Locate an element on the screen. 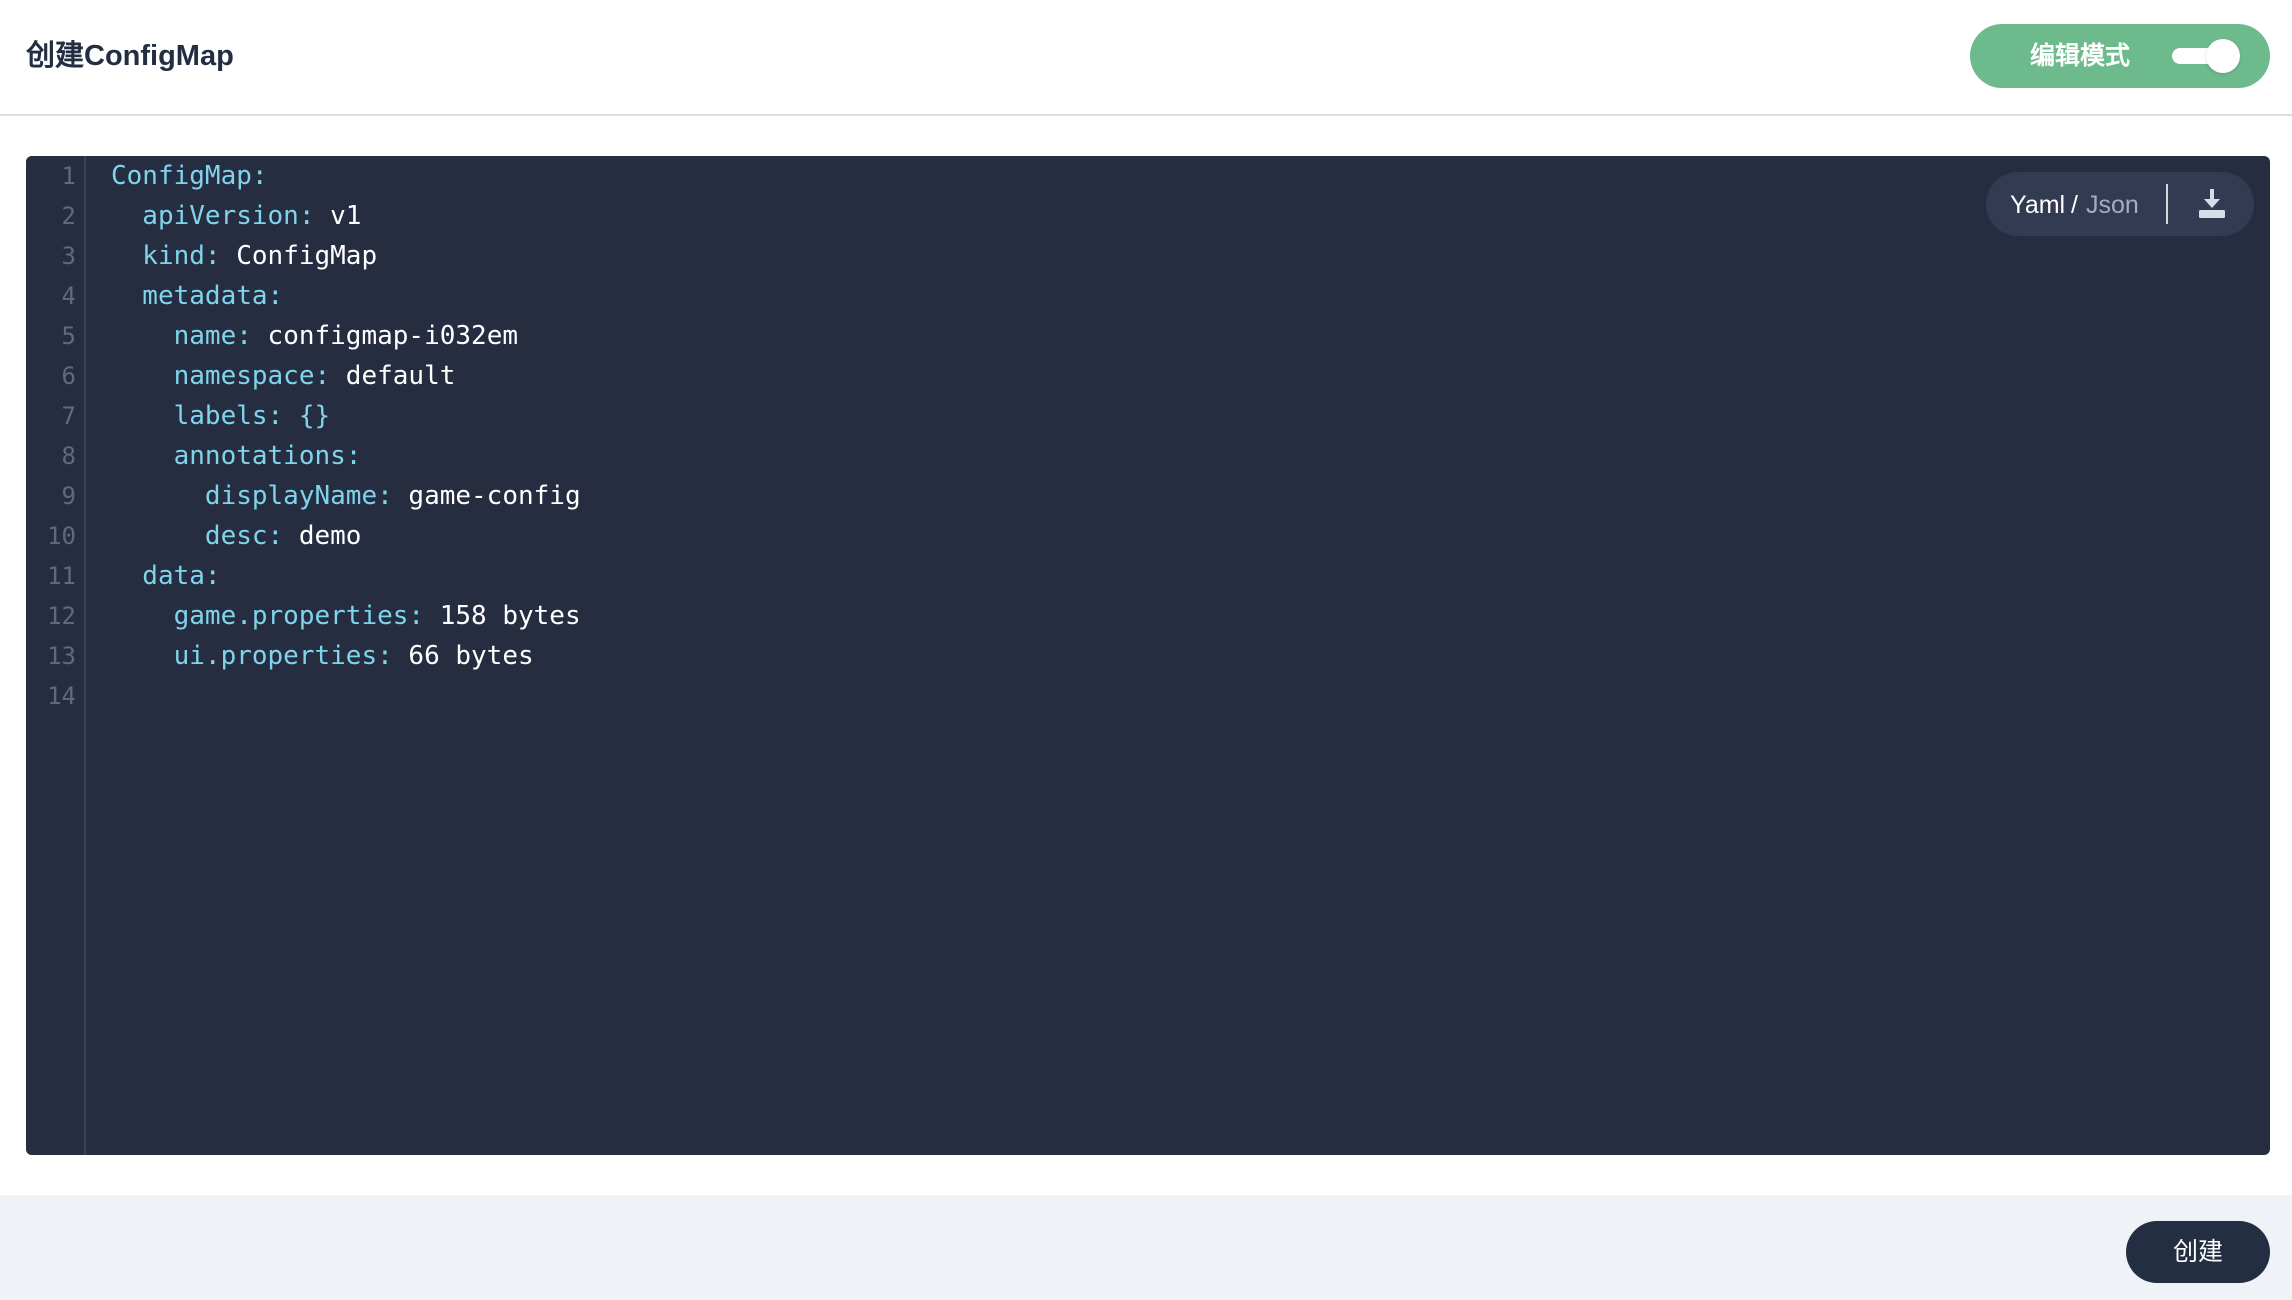 This screenshot has height=1300, width=2292. code-line: annotations: is located at coordinates (236, 456).